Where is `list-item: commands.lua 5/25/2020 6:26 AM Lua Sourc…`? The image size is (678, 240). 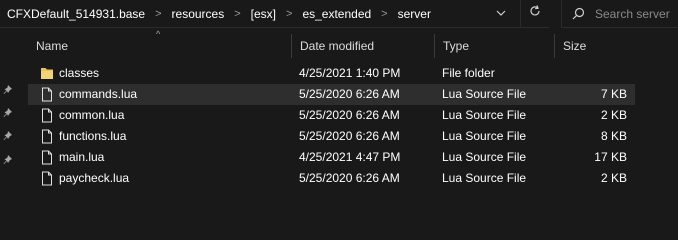 list-item: commands.lua 5/25/2020 6:26 AM Lua Sourc… is located at coordinates (331, 94).